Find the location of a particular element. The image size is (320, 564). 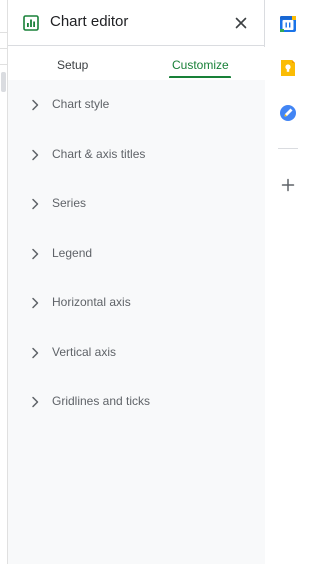

section-series: Series is located at coordinates (136, 204).